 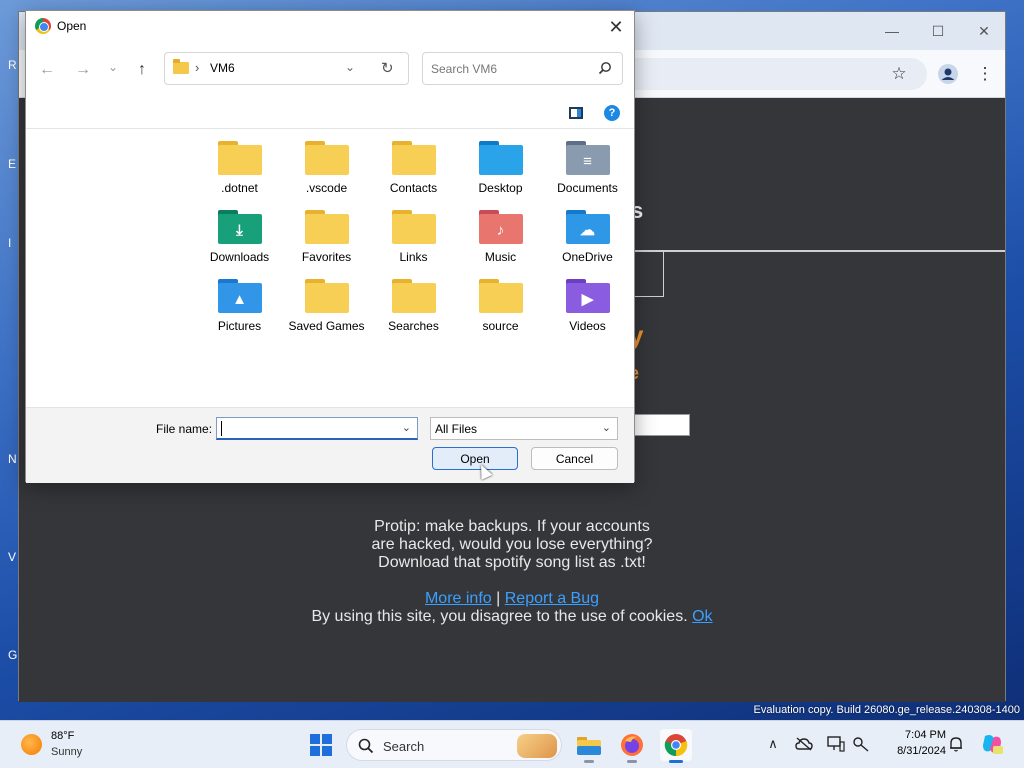 I want to click on search-highlight-image, so click(x=537, y=746).